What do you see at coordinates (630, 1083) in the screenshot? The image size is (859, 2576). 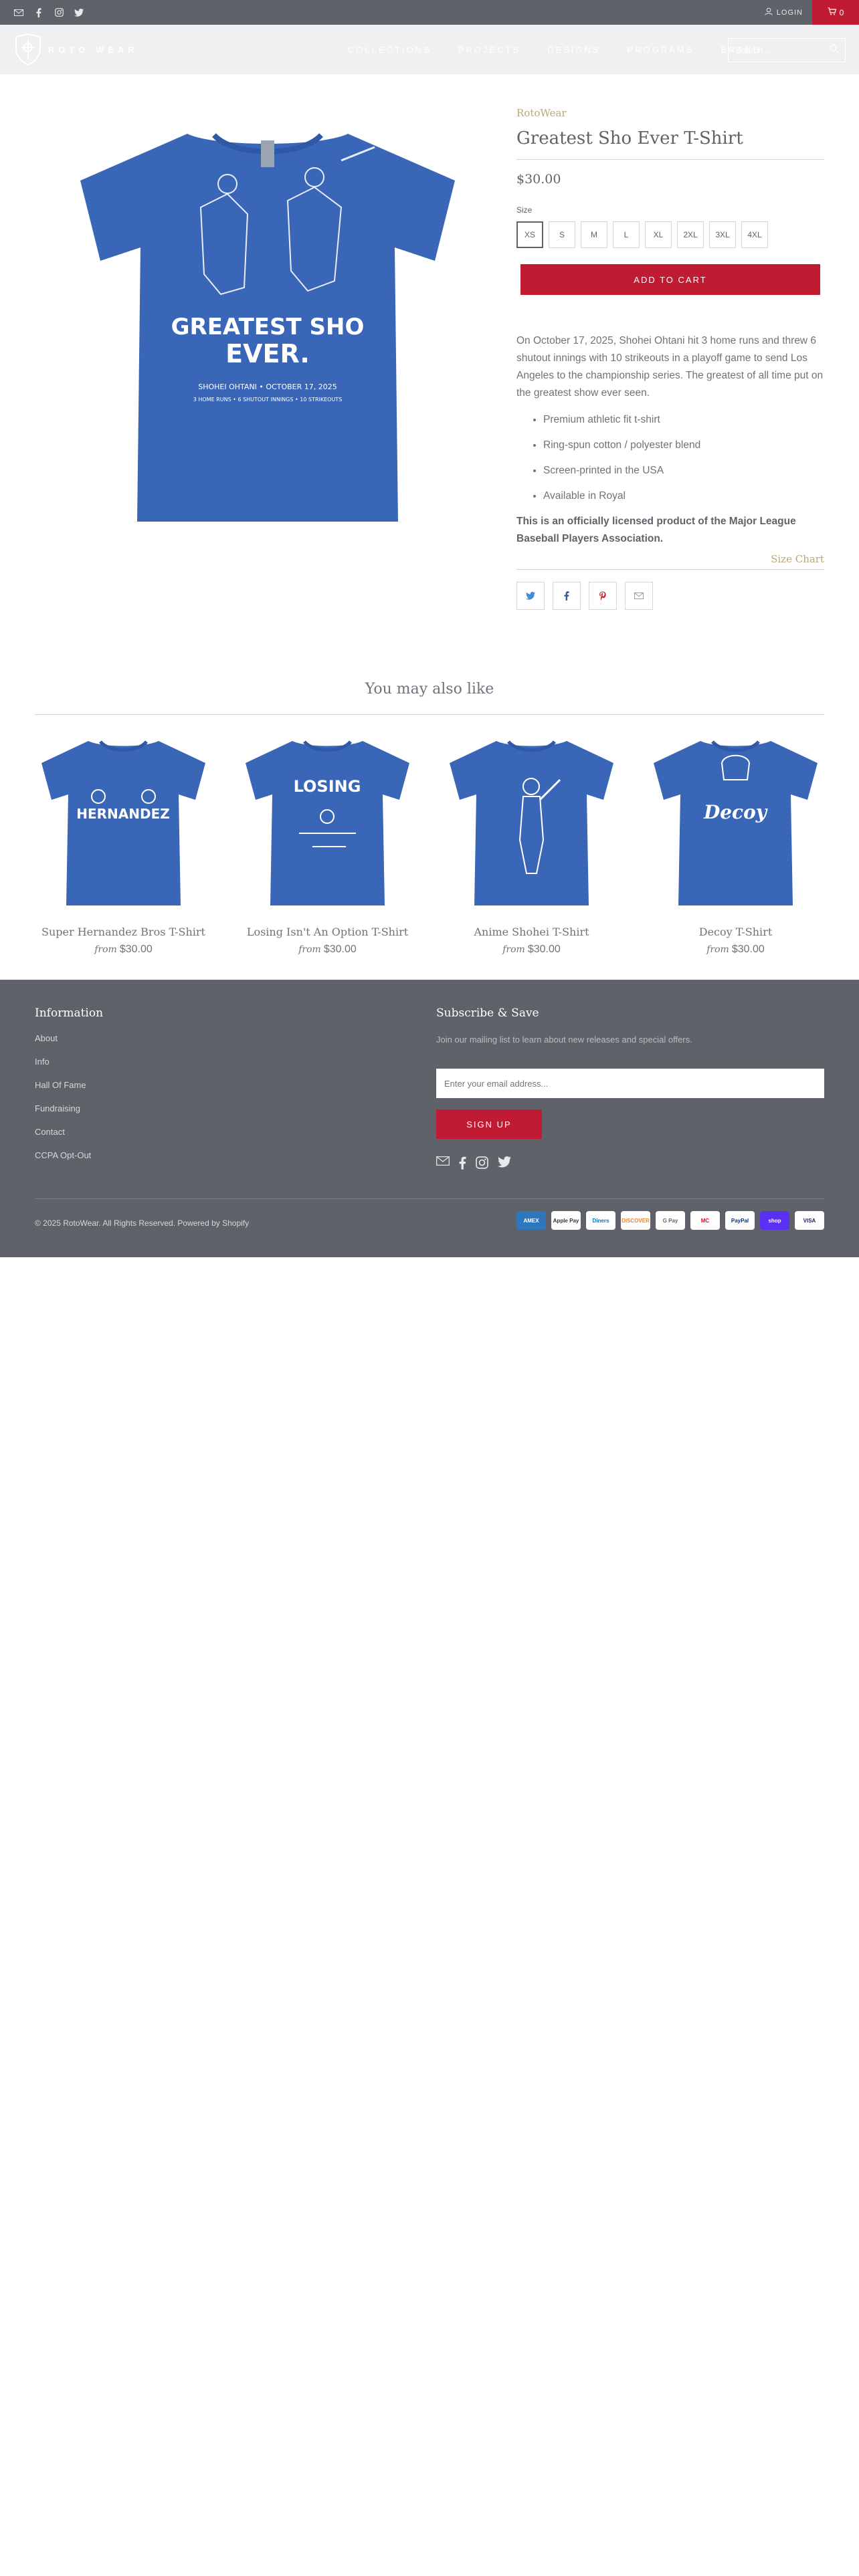 I see `email-field` at bounding box center [630, 1083].